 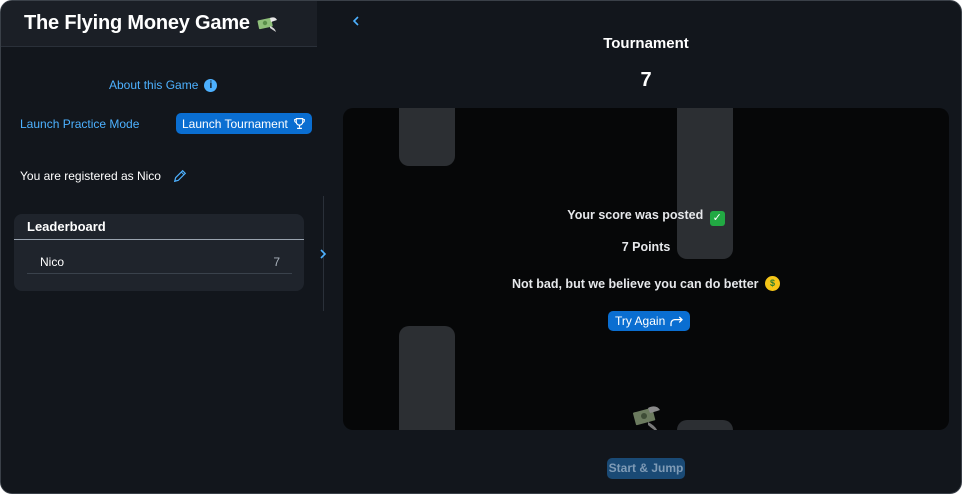 What do you see at coordinates (276, 262) in the screenshot?
I see `leaderboard-player-score: 7` at bounding box center [276, 262].